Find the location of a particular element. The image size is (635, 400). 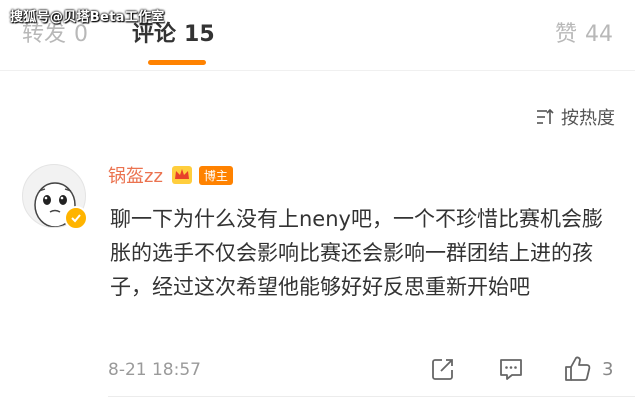

divider is located at coordinates (317, 70).